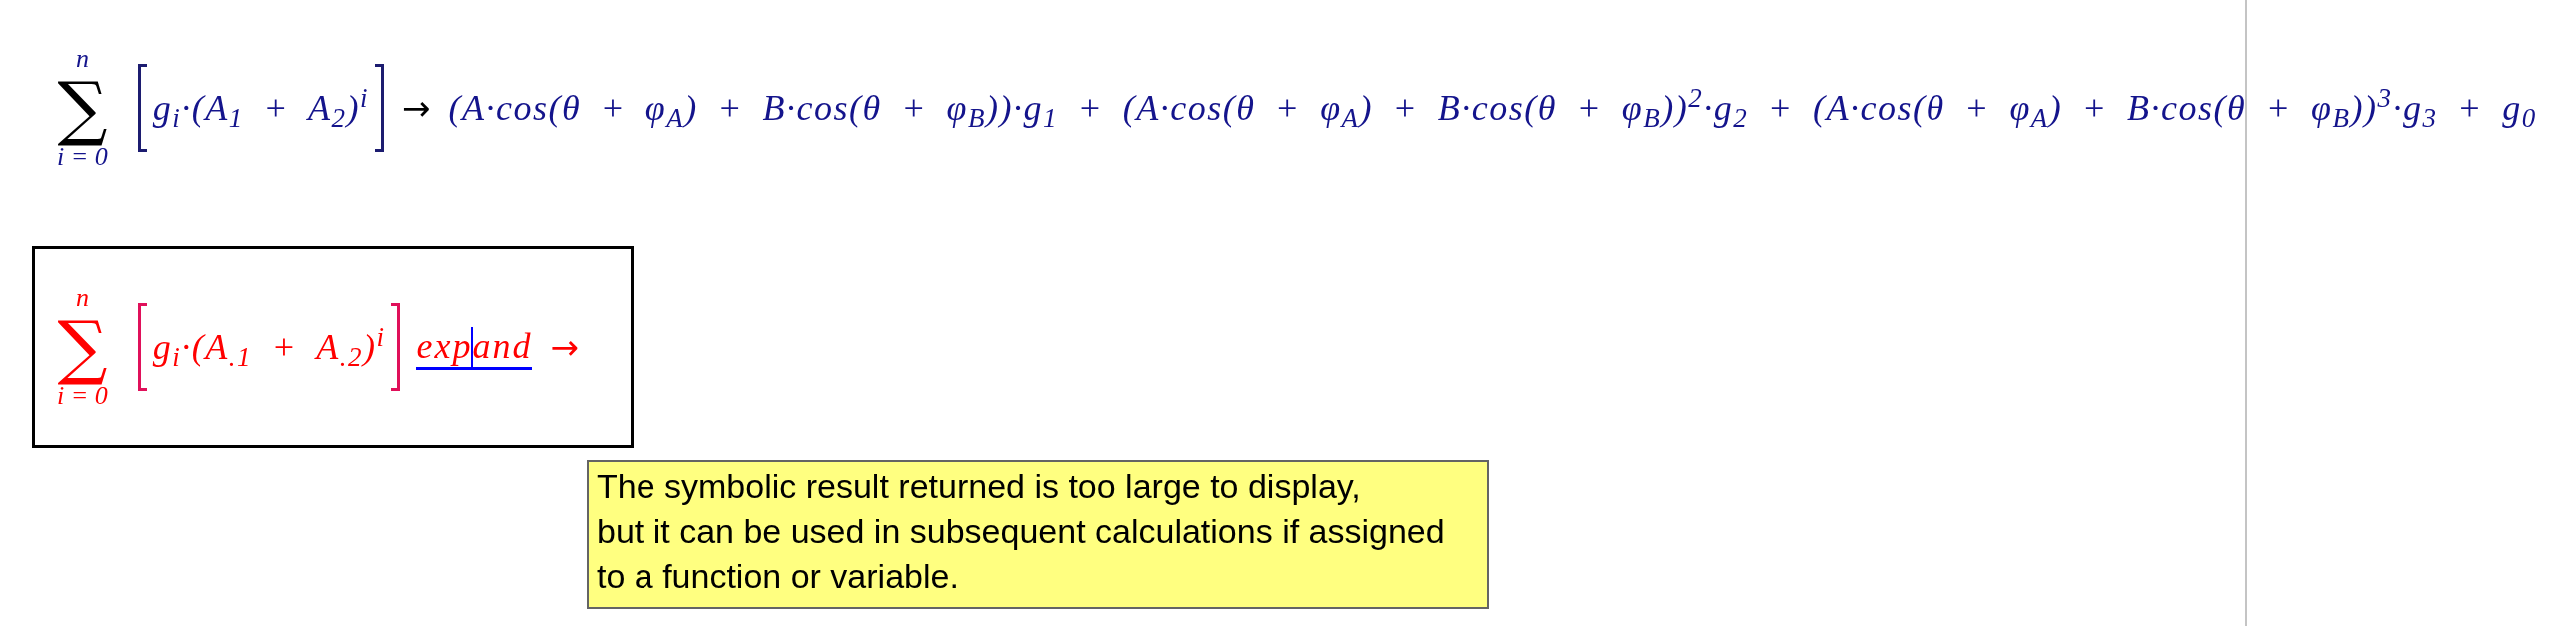  I want to click on summand-expression: g$_{i}$·(A$_{1}$ + A$_{2}$)$^{i}$, so click(260, 108).